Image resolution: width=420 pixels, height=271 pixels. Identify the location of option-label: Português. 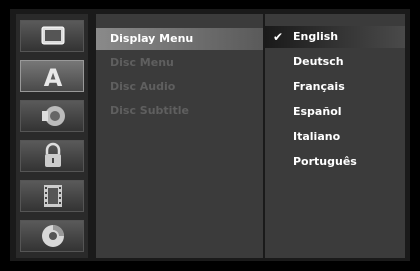
(325, 161).